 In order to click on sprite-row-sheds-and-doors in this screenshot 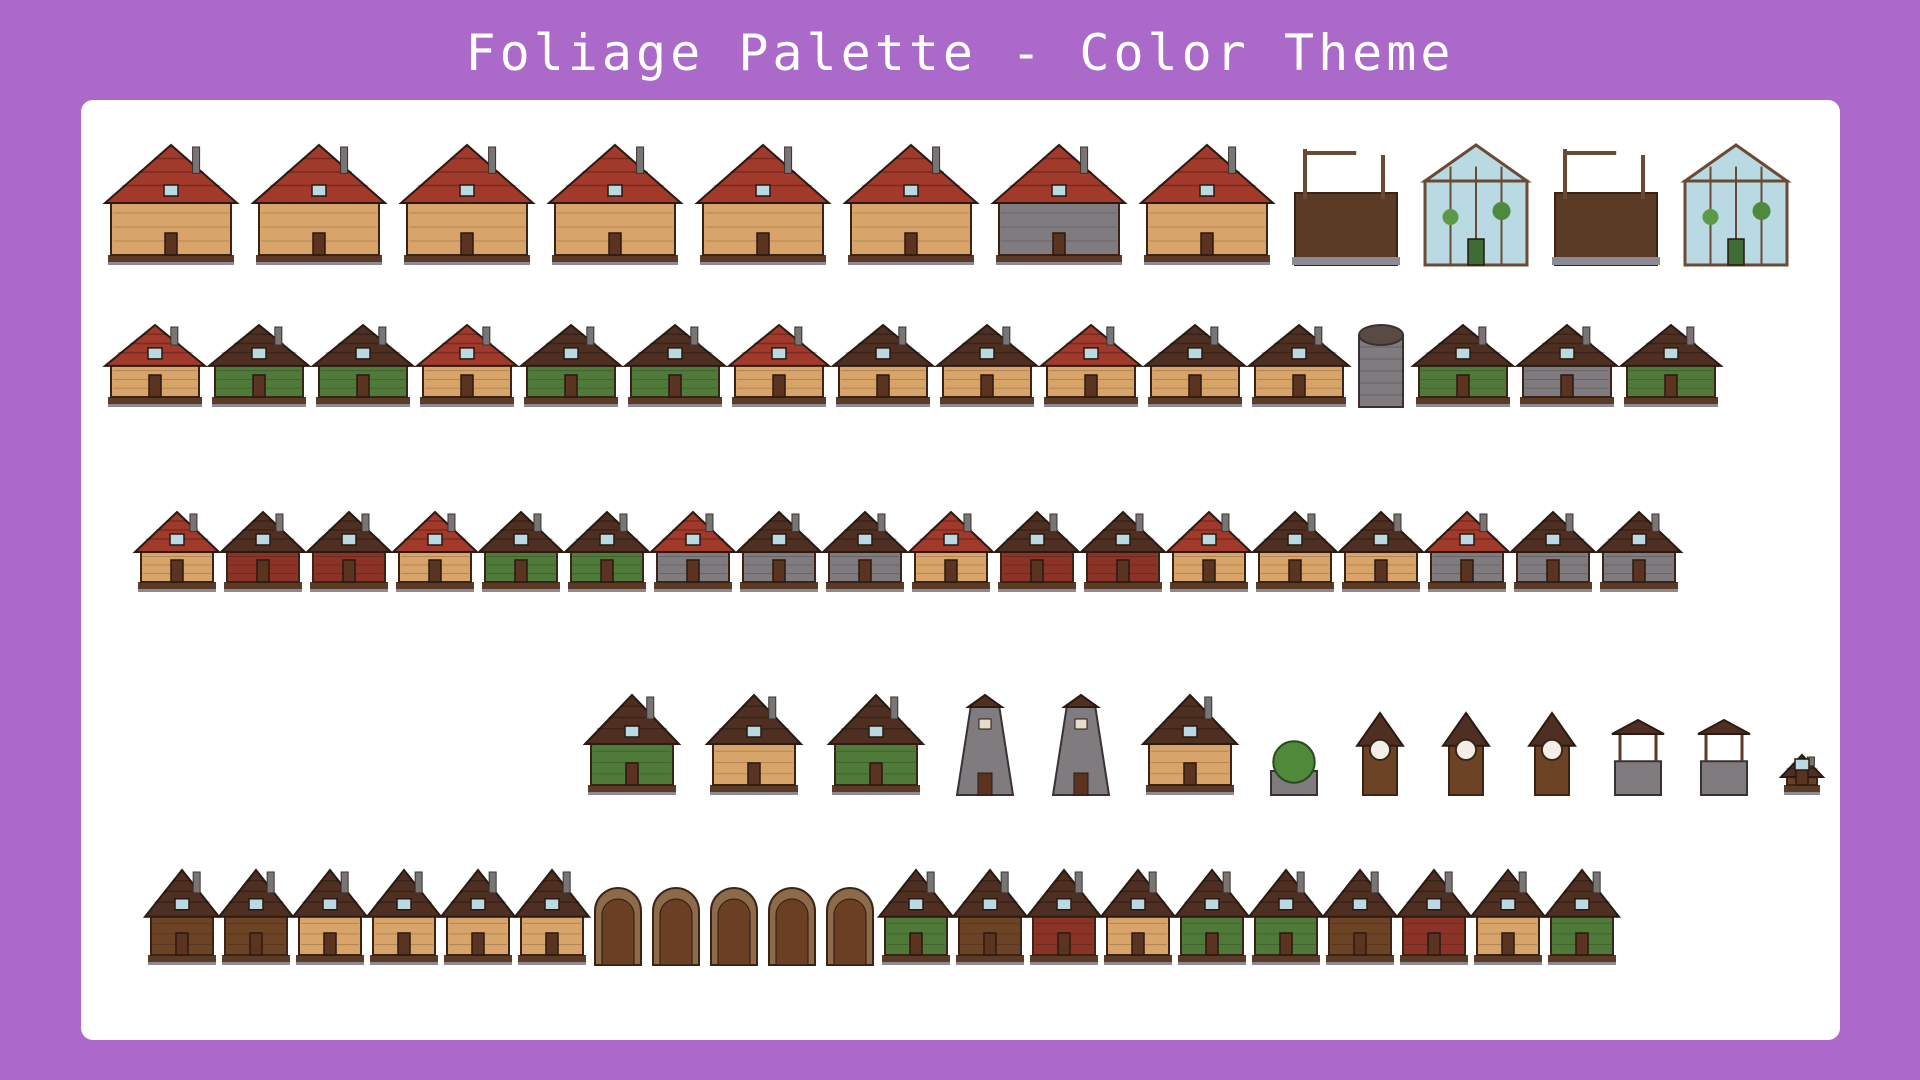, I will do `click(882, 917)`.